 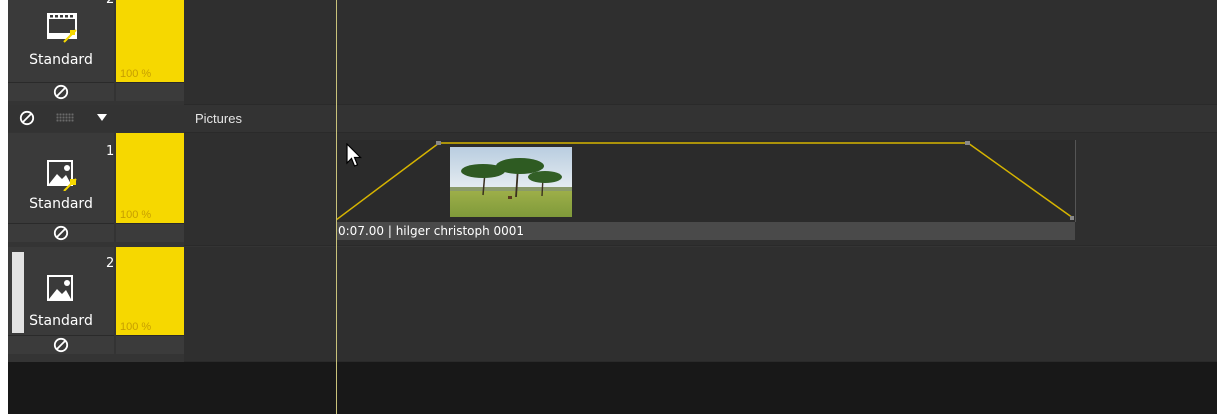 What do you see at coordinates (511, 182) in the screenshot?
I see `clip-thumbnail` at bounding box center [511, 182].